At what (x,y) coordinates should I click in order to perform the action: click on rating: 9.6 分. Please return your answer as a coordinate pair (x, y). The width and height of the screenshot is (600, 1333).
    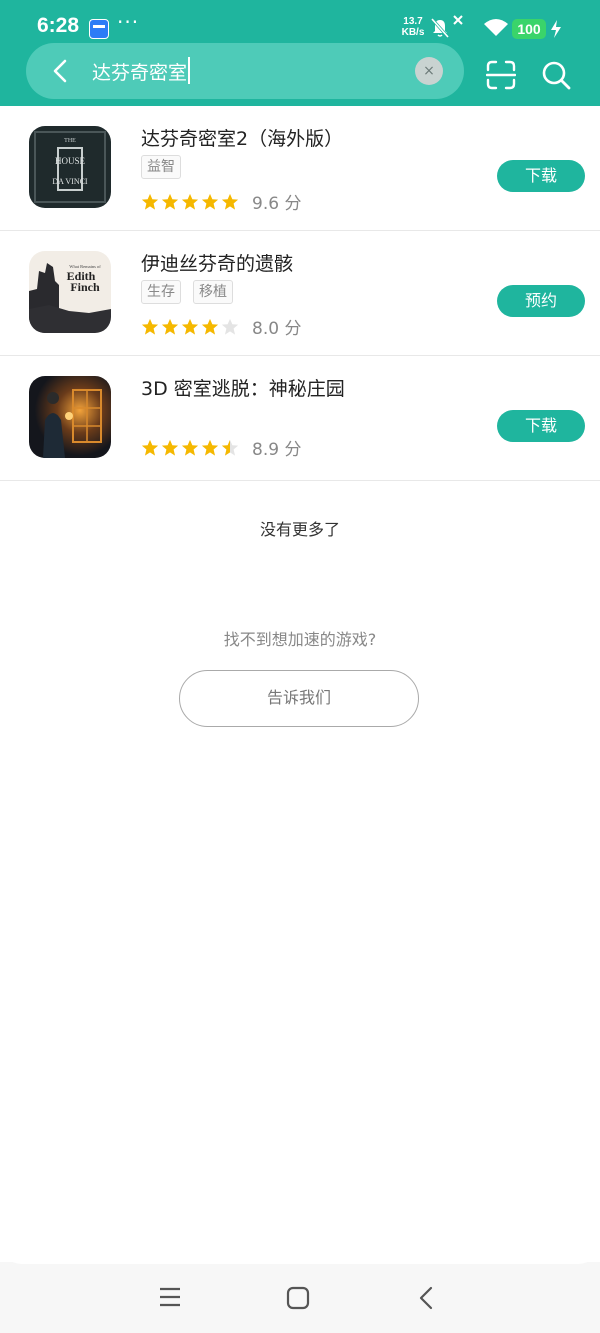
    Looking at the image, I should click on (221, 201).